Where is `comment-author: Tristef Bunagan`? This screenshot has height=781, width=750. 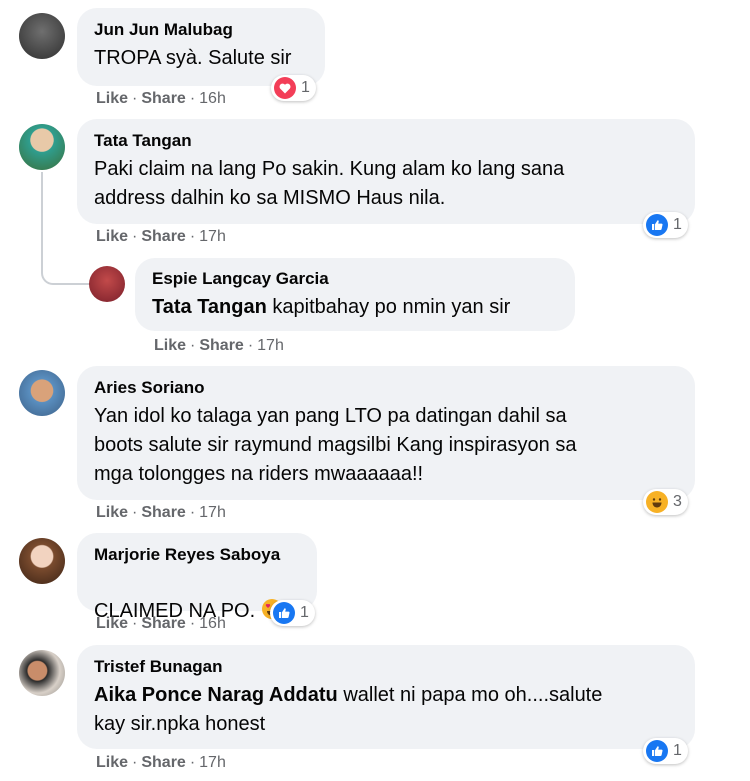
comment-author: Tristef Bunagan is located at coordinates (386, 667).